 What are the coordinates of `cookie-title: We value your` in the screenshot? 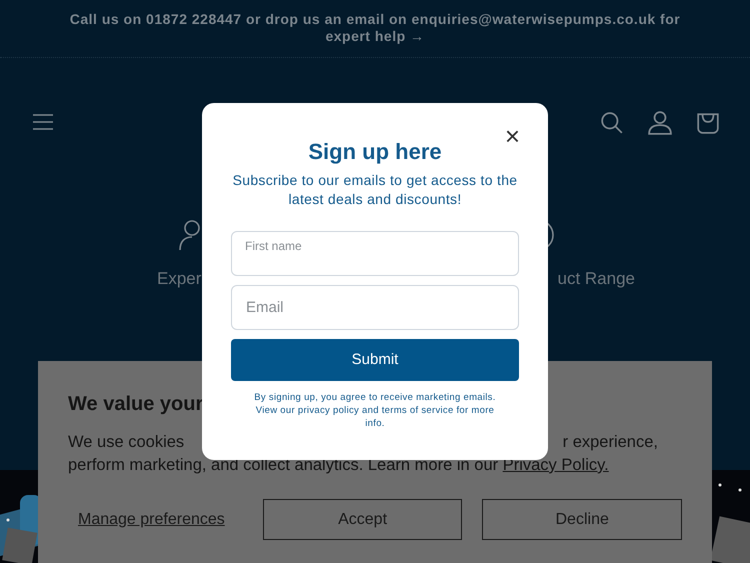 It's located at (136, 404).